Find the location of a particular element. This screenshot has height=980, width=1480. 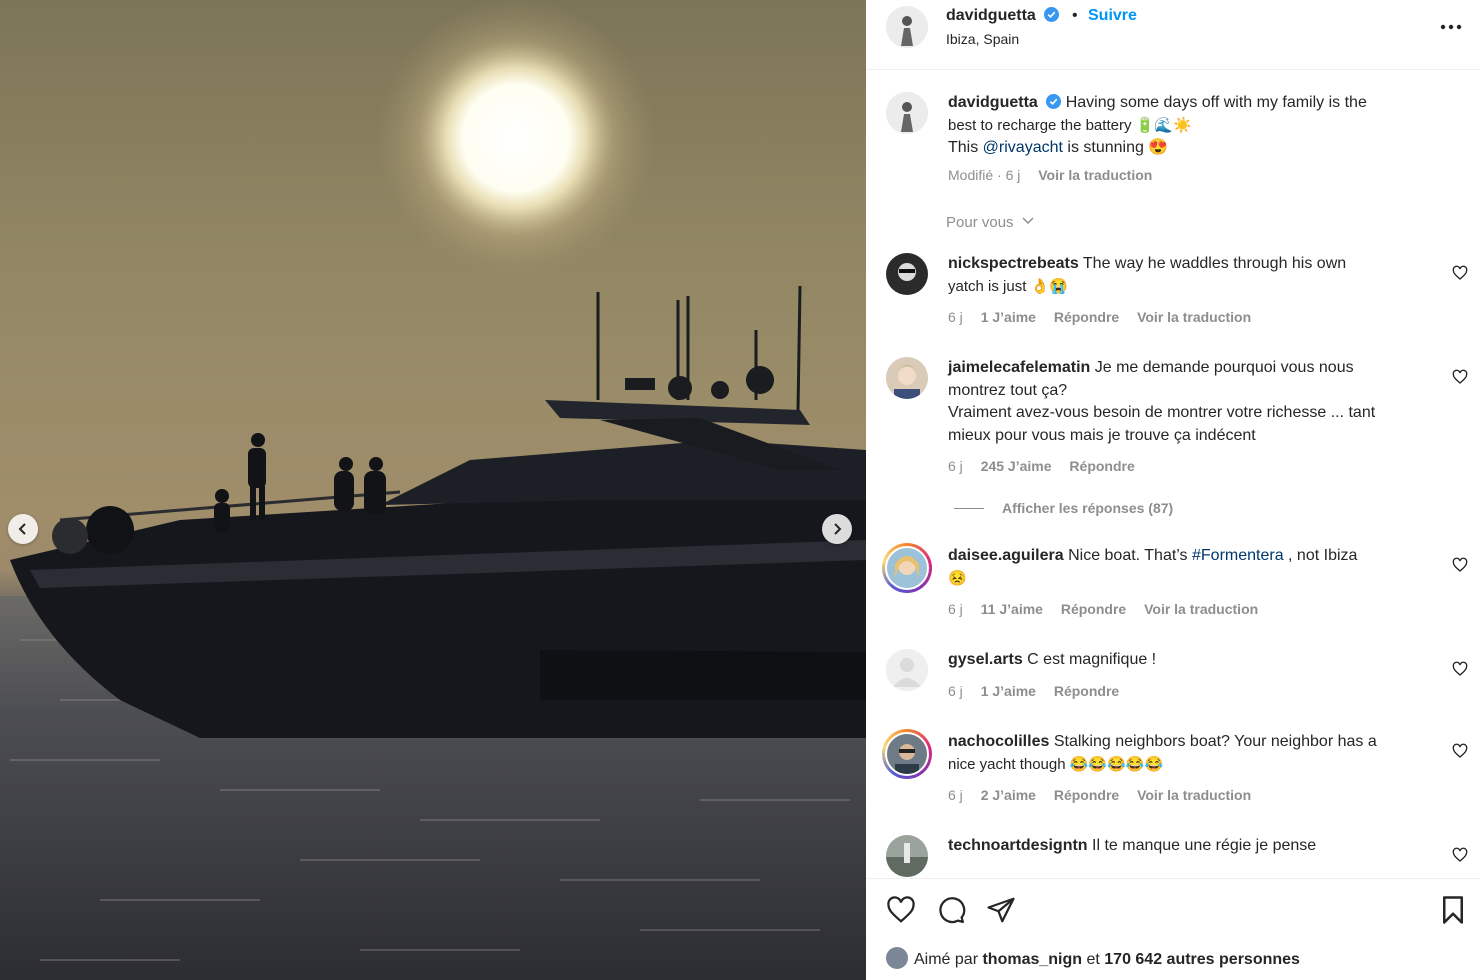

comment-line: nice yacht though 😂😂😂😂😂 is located at coordinates (1056, 764).